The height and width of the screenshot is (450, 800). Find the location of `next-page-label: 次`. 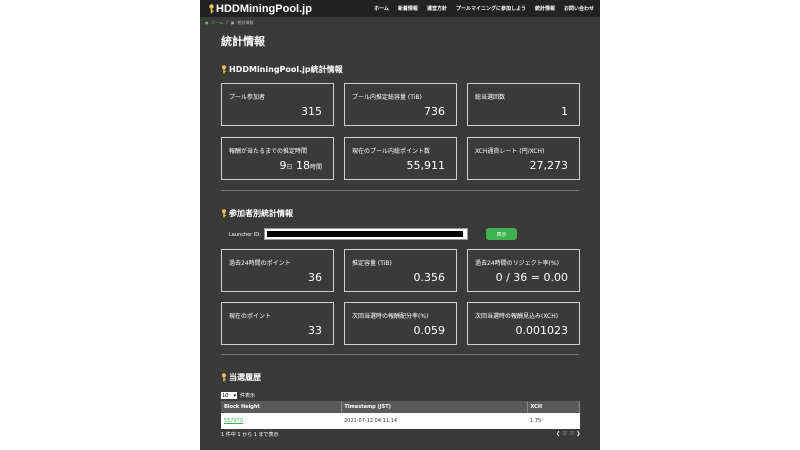

next-page-label: 次 is located at coordinates (571, 433).